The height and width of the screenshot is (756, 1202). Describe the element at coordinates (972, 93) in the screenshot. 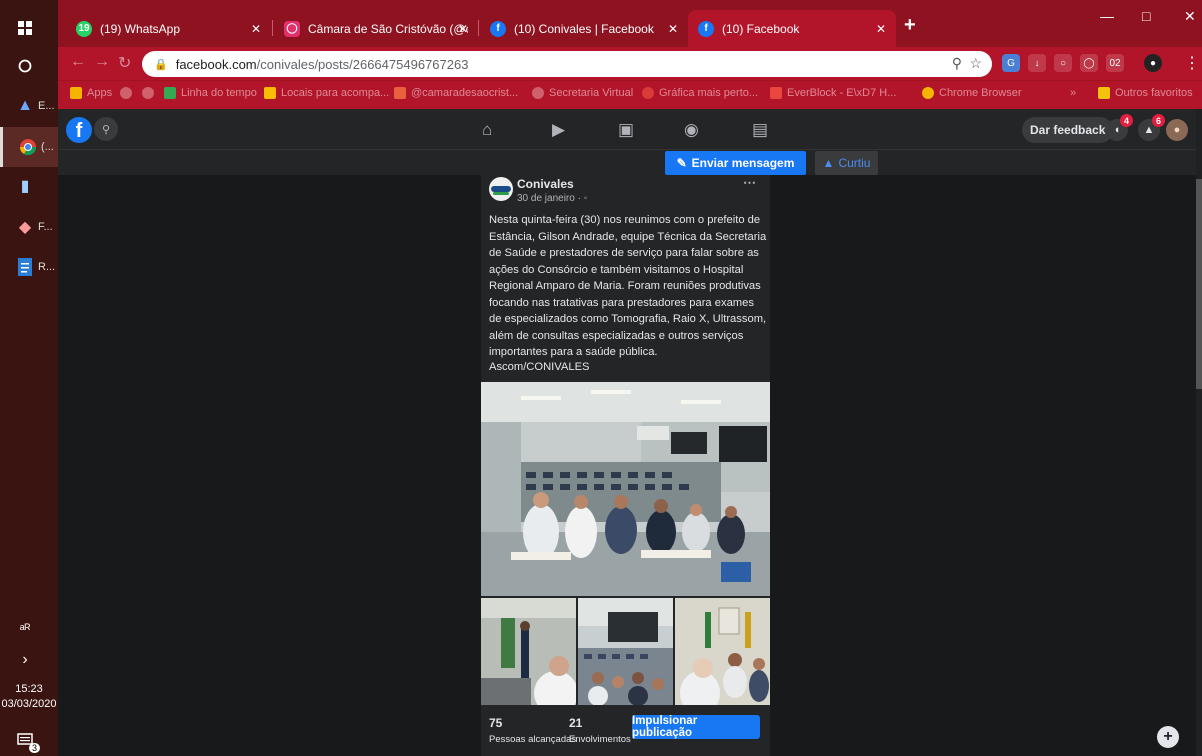

I see `bookmark-chrome-browser: Chrome Browser` at that location.